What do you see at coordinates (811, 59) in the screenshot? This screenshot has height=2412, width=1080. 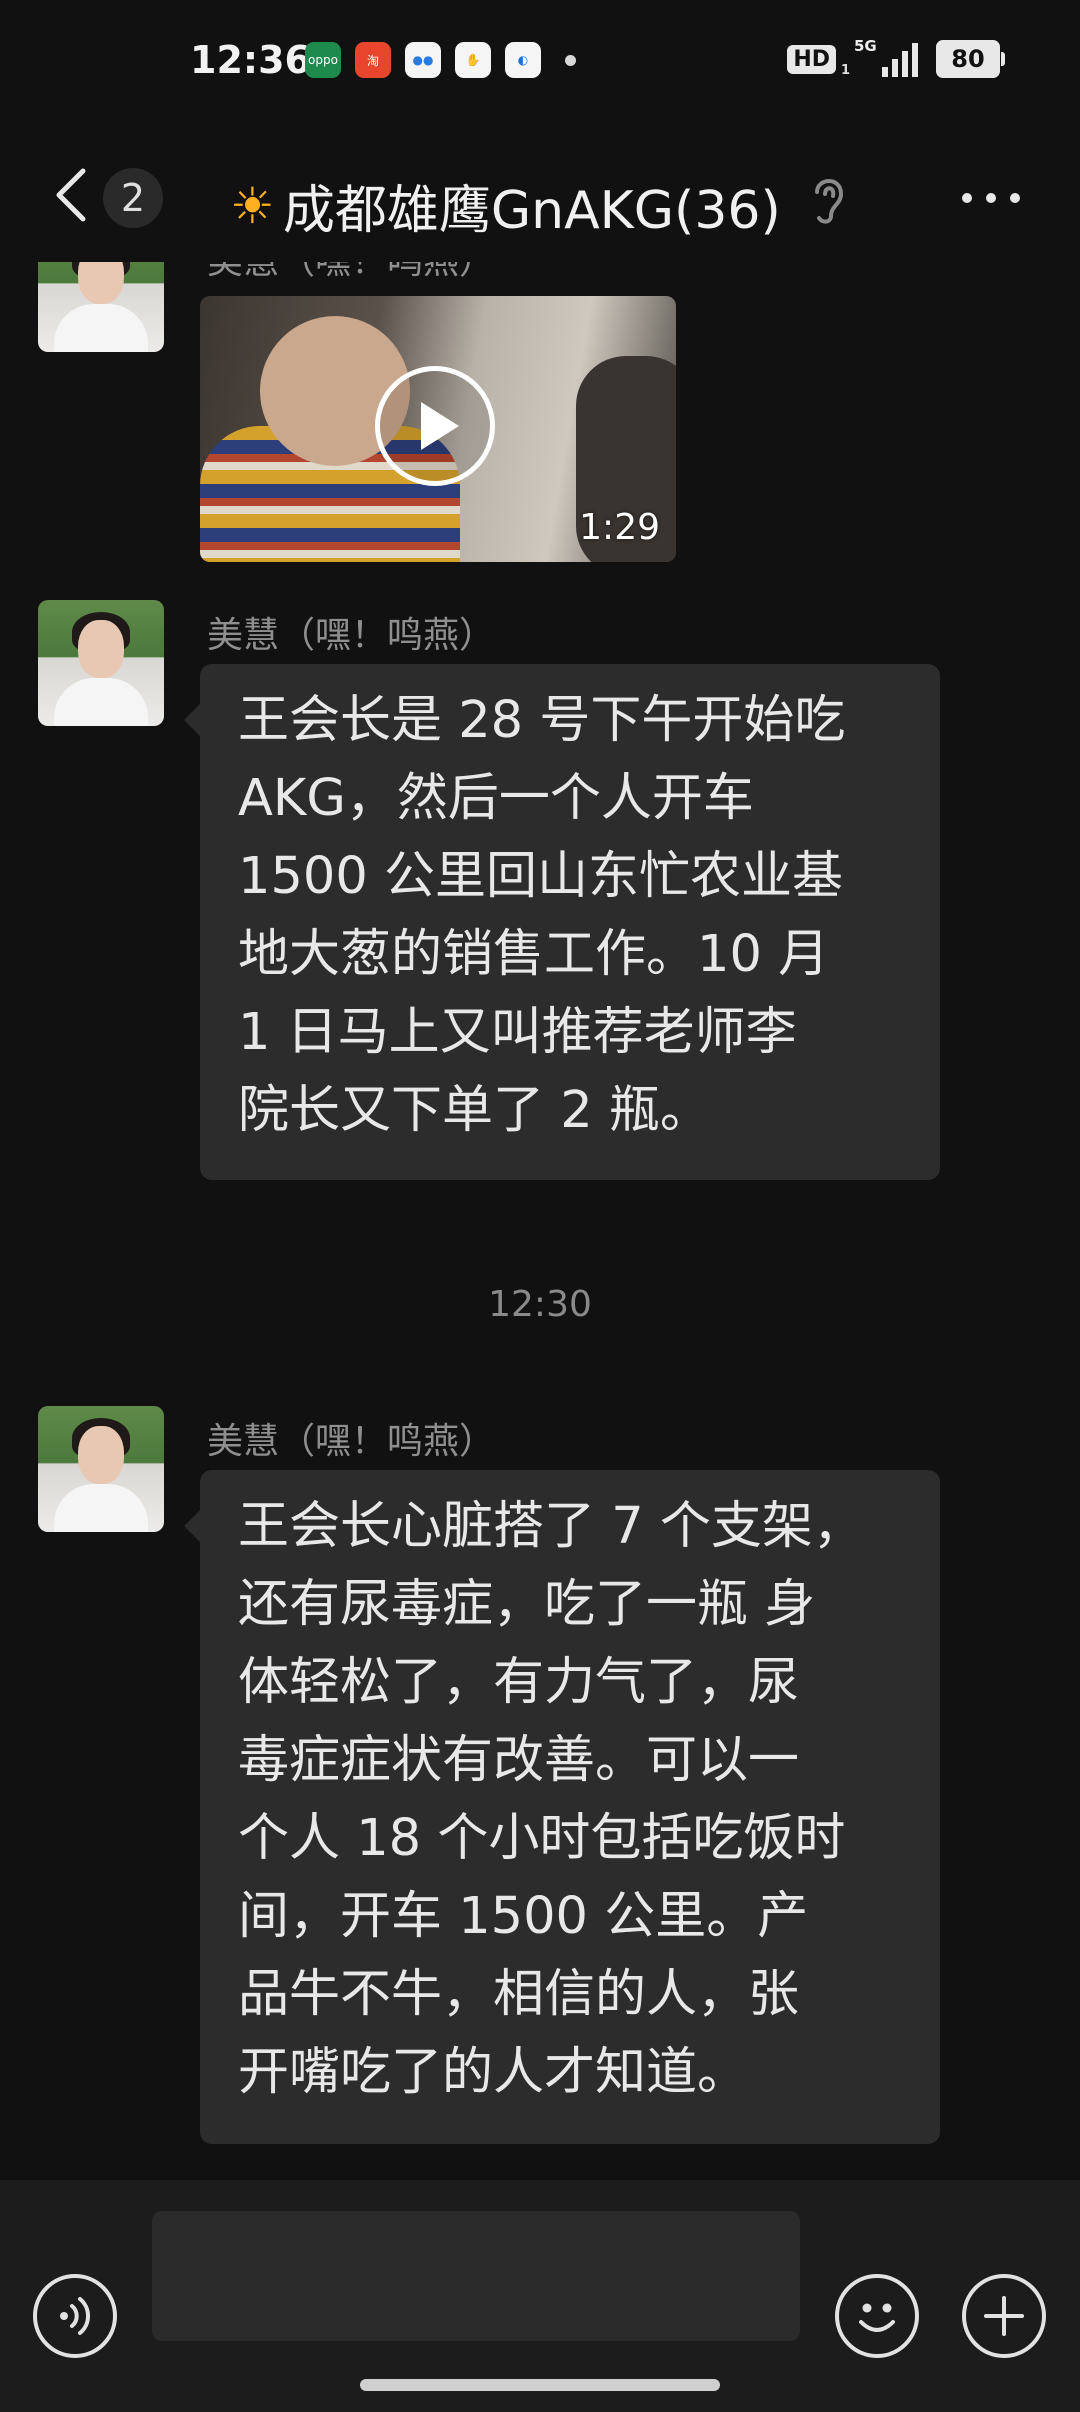 I see `hd-label: HD` at bounding box center [811, 59].